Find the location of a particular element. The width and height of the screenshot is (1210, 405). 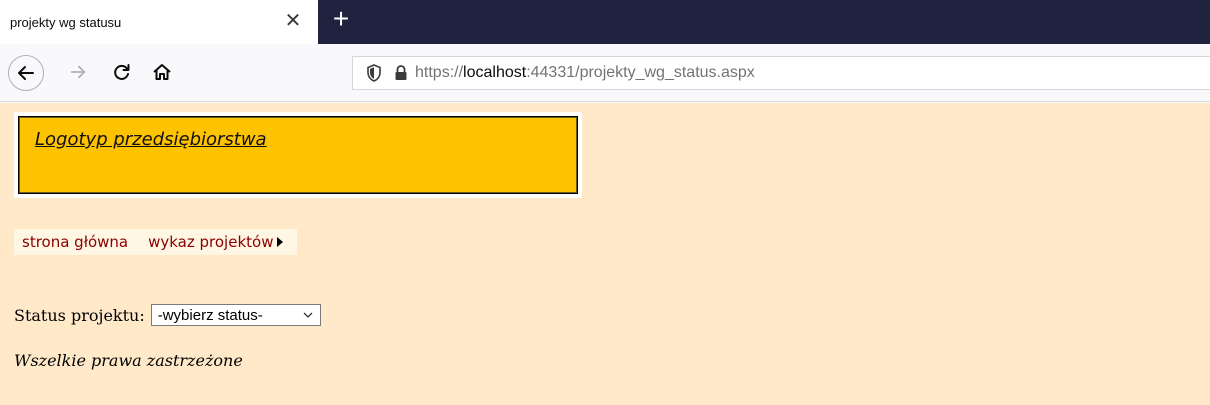

forward-button is located at coordinates (78, 72).